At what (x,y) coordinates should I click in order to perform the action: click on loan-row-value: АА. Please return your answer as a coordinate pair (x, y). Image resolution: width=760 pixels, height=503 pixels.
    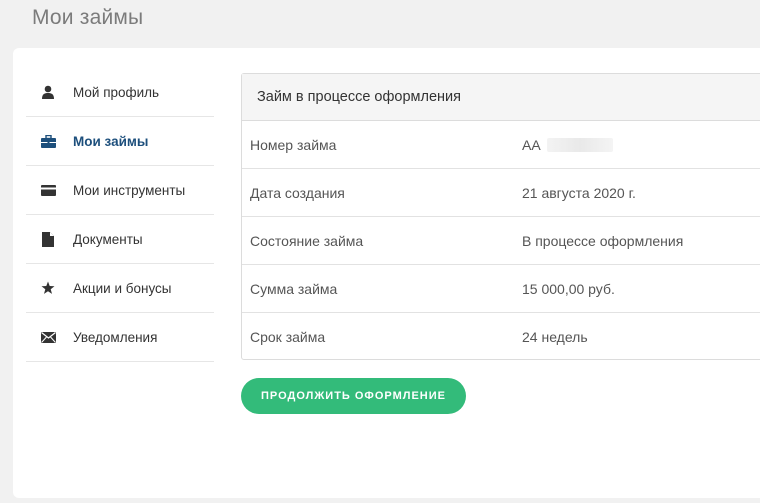
    Looking at the image, I should click on (567, 145).